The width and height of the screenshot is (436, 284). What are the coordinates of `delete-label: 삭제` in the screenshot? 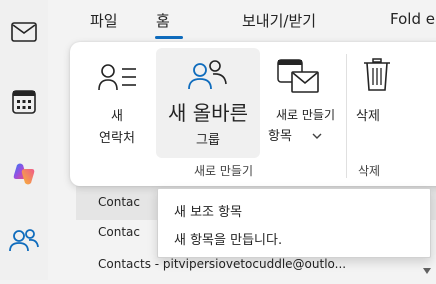 It's located at (368, 116).